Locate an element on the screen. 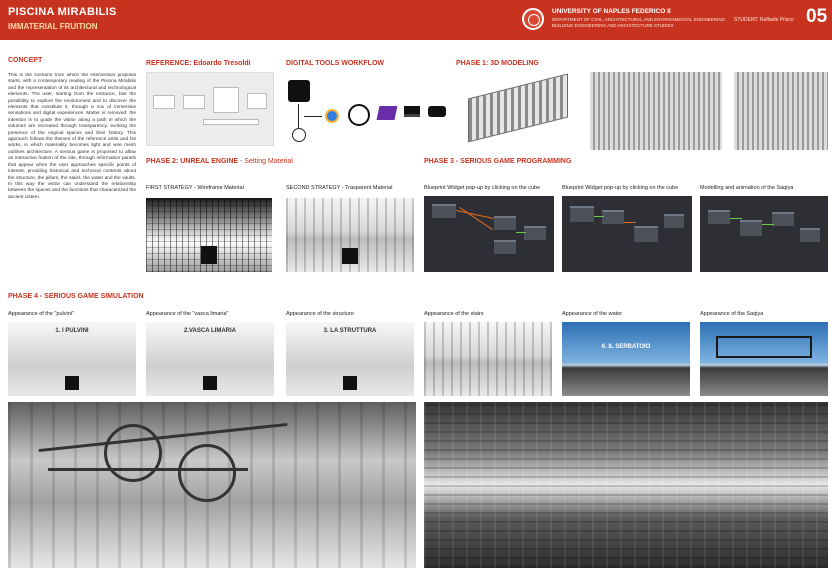 Image resolution: width=832 pixels, height=572 pixels. reference-heading: REFERENCE: Edoardo Tresoldi is located at coordinates (198, 63).